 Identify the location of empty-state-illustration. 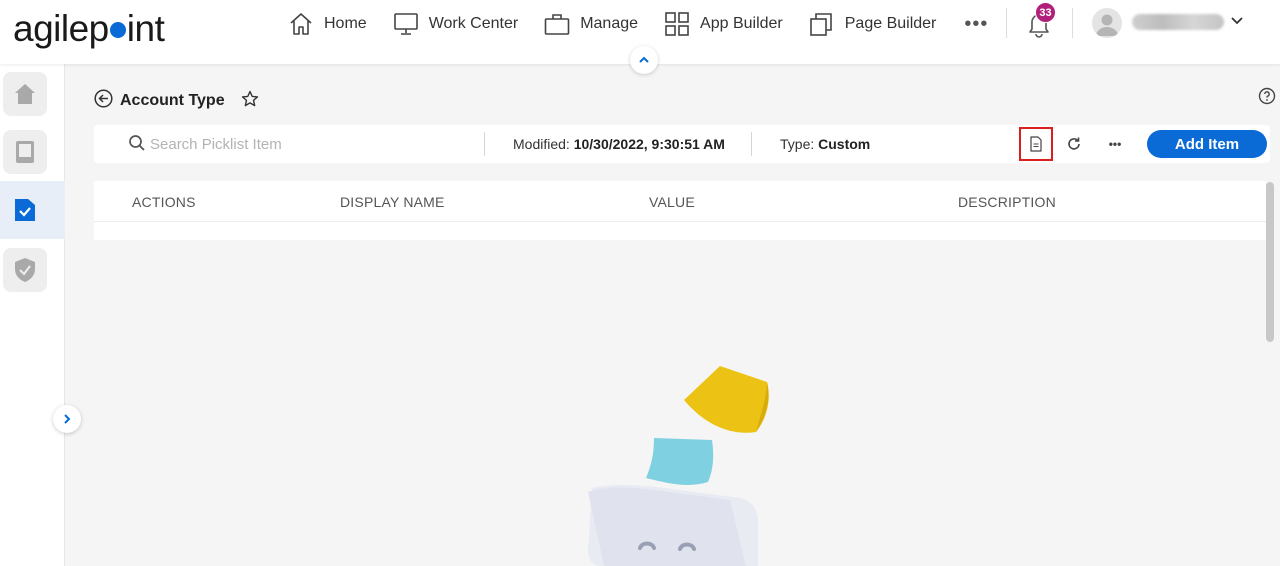
(678, 466).